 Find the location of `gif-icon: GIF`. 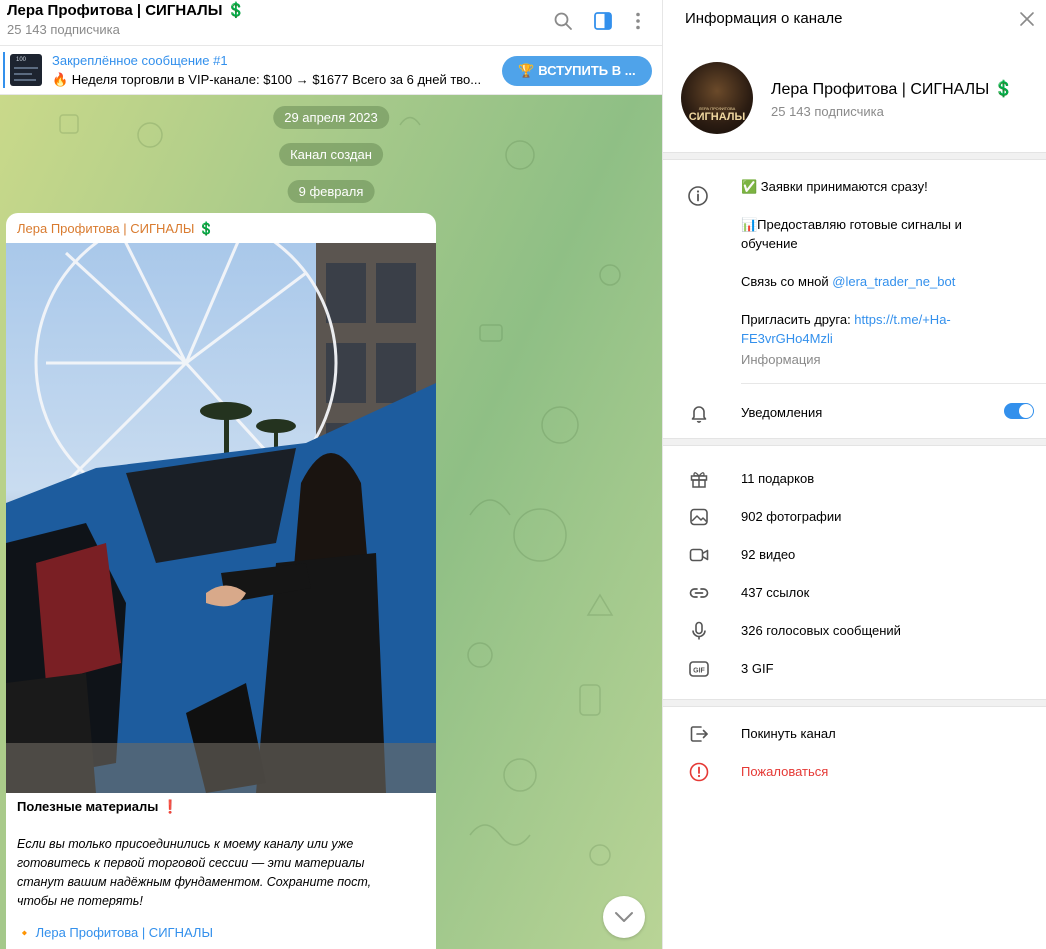

gif-icon: GIF is located at coordinates (699, 669).